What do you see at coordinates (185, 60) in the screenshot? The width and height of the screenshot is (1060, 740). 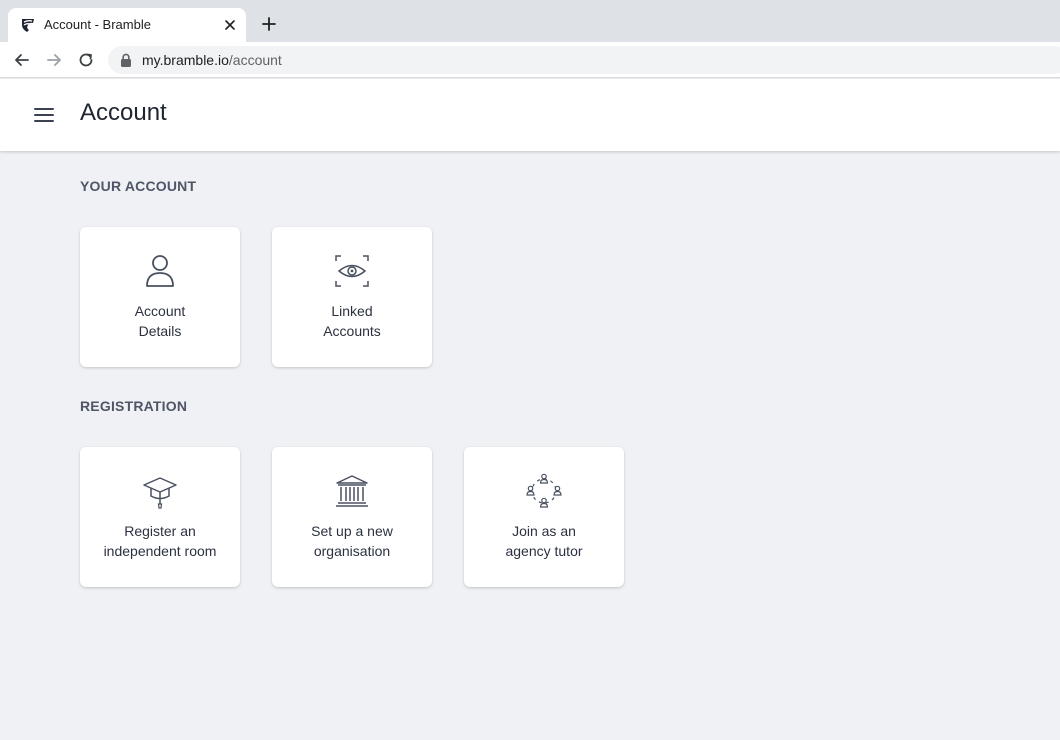 I see `url-host: my.bramble.io` at bounding box center [185, 60].